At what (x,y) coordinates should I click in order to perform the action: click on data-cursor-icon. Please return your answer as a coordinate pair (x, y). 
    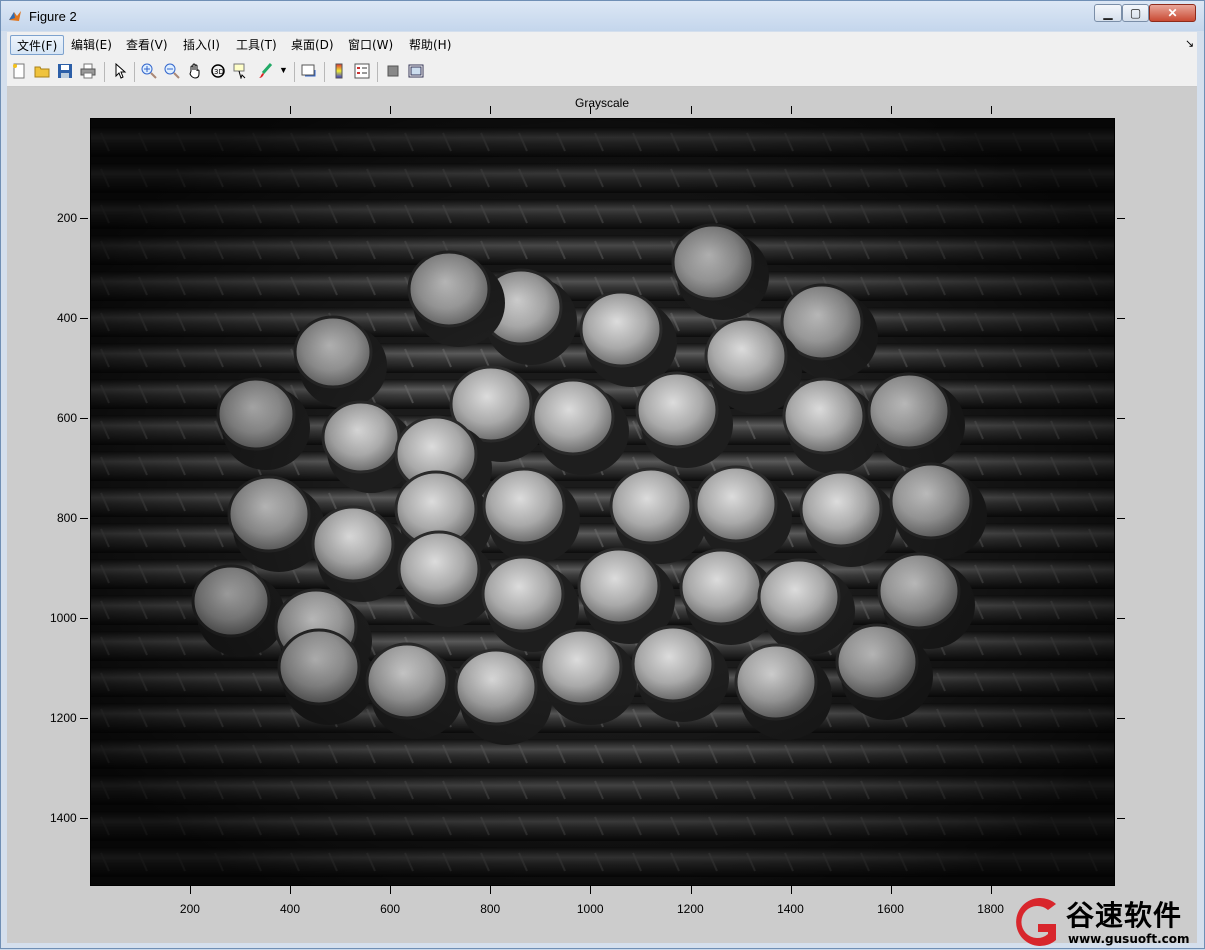
    Looking at the image, I should click on (241, 71).